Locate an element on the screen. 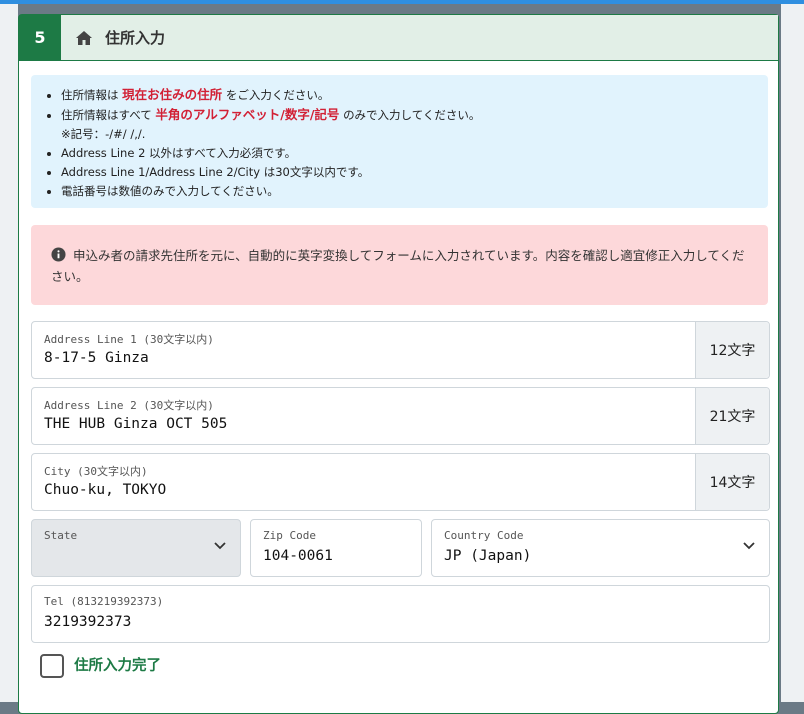 This screenshot has height=714, width=804. city-input: Chuo-ku, TOKYO is located at coordinates (105, 490).